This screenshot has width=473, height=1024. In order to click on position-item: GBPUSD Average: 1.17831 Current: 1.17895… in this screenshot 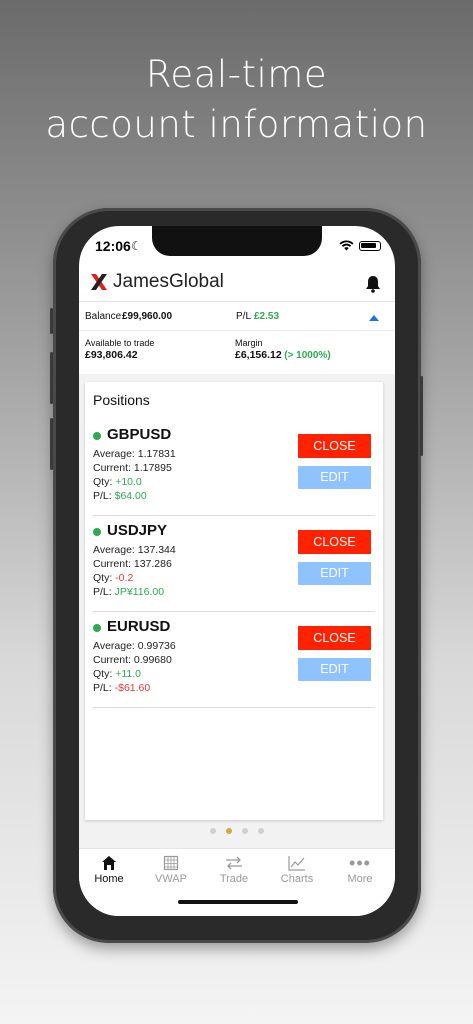, I will do `click(234, 468)`.